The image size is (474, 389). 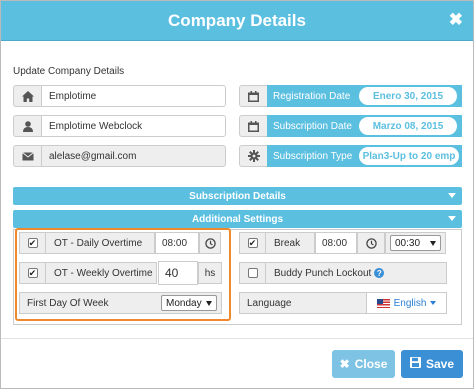 What do you see at coordinates (133, 156) in the screenshot?
I see `email-field: alelase@gmail.com` at bounding box center [133, 156].